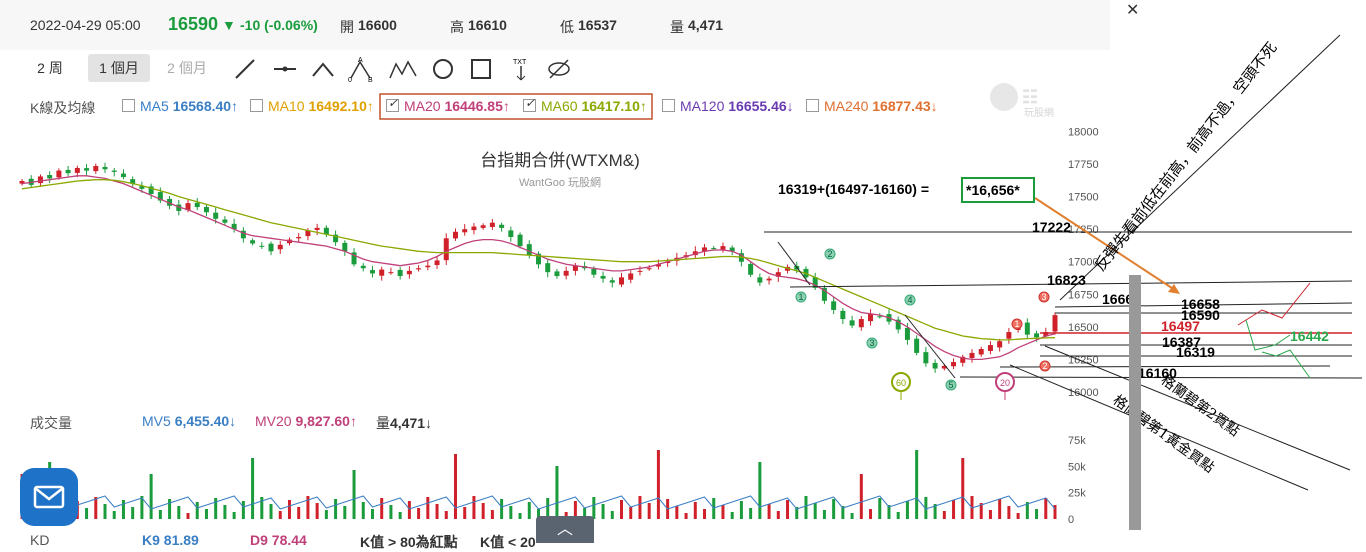 The height and width of the screenshot is (552, 1366). Describe the element at coordinates (326, 421) in the screenshot. I see `mv20-value: 9,827.60↑` at that location.